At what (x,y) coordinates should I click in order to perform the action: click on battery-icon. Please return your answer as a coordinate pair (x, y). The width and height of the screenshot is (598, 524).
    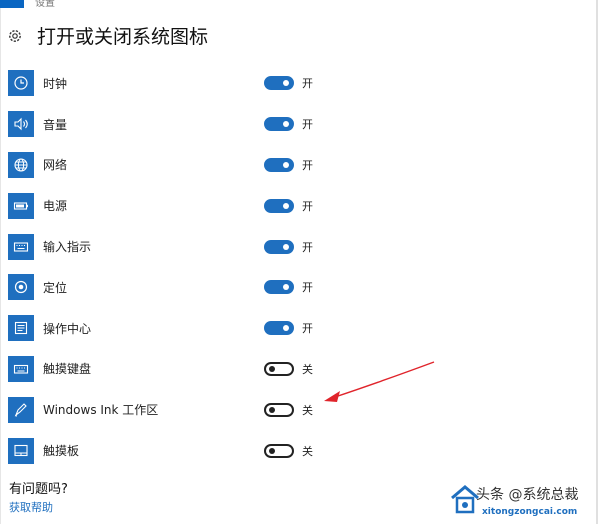
    Looking at the image, I should click on (21, 205).